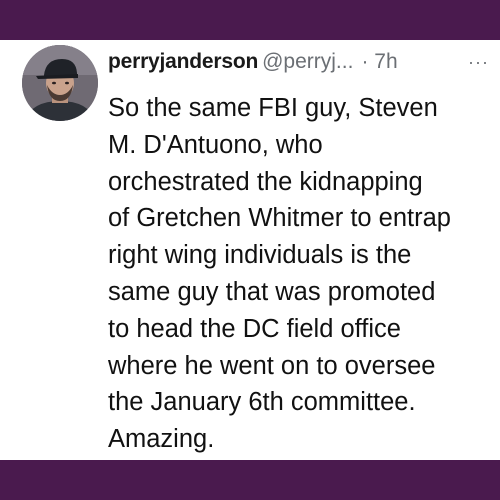 Image resolution: width=500 pixels, height=500 pixels. What do you see at coordinates (250, 20) in the screenshot?
I see `top-frame-bar` at bounding box center [250, 20].